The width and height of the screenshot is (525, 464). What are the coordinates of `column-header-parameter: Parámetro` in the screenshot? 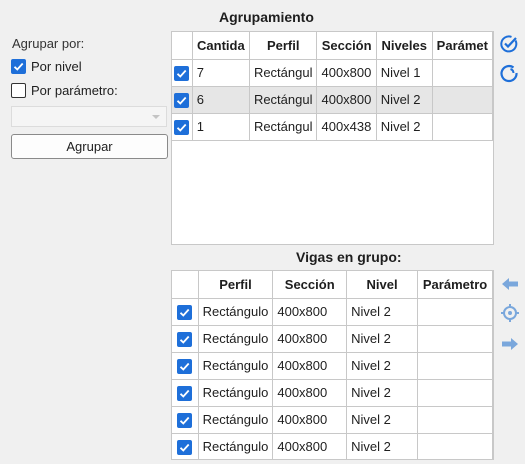 It's located at (455, 285).